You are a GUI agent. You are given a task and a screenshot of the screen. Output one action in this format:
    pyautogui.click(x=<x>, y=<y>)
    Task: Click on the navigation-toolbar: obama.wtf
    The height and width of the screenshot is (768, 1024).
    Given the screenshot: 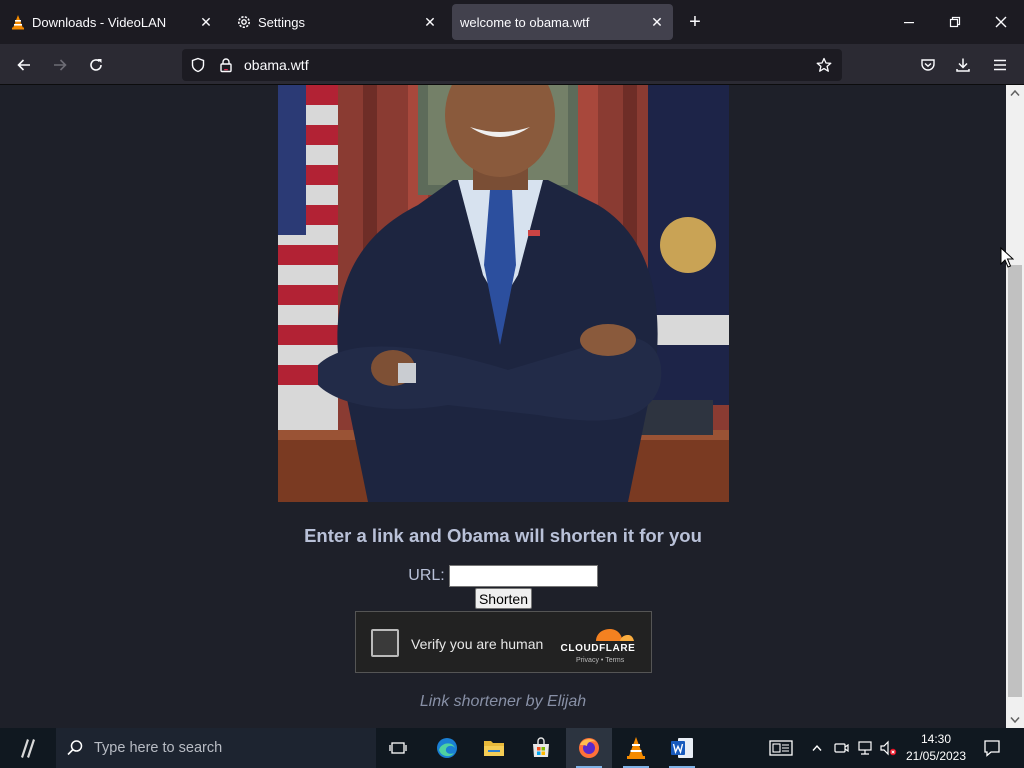 What is the action you would take?
    pyautogui.click(x=512, y=64)
    